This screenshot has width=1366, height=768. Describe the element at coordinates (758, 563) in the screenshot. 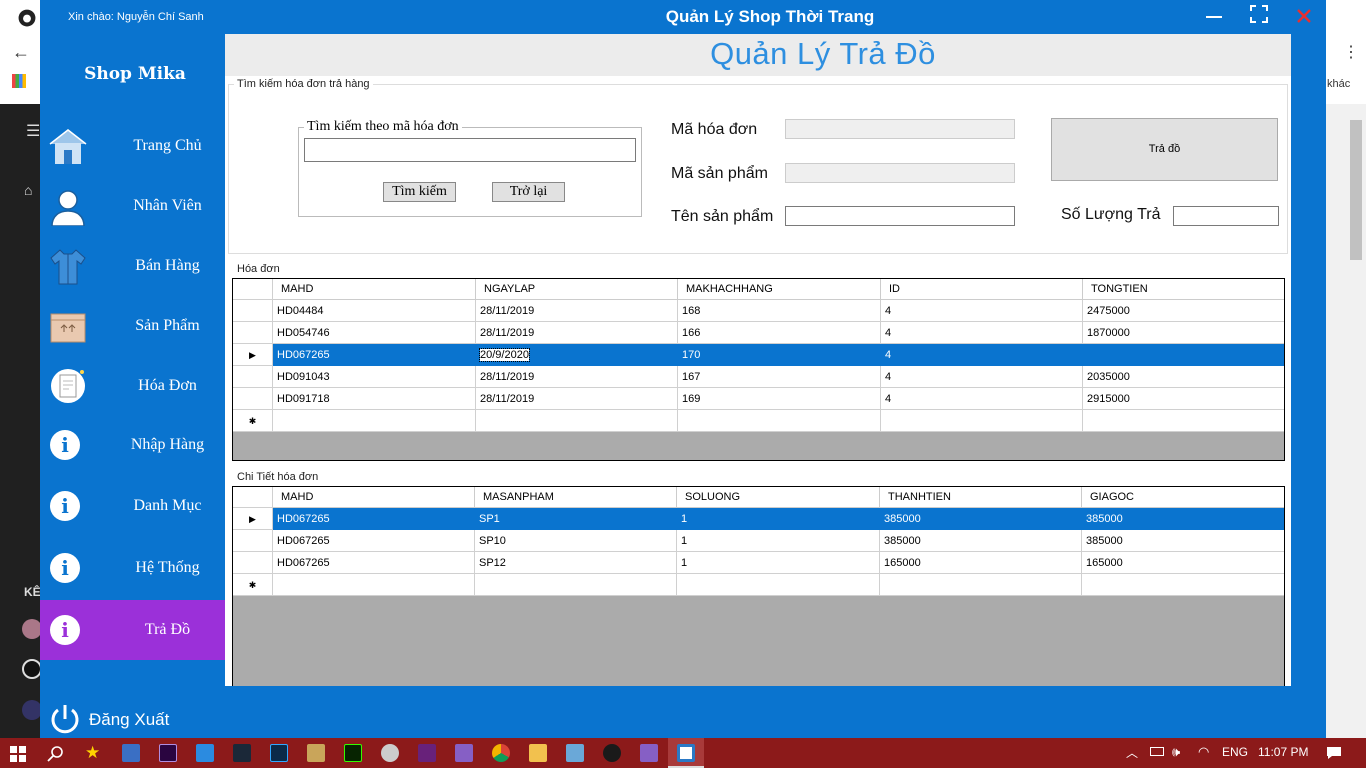

I see `table-row: HD067265 SP12 1 165000 165000` at that location.